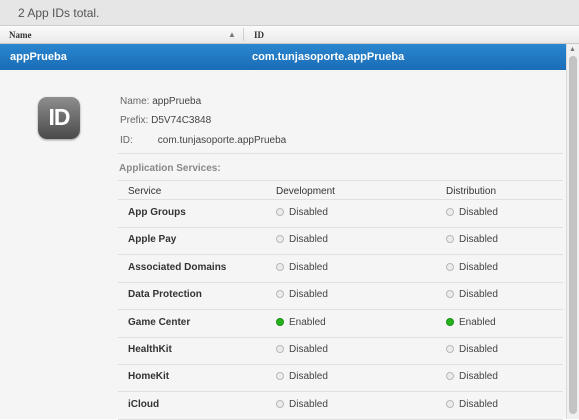 Image resolution: width=579 pixels, height=420 pixels. I want to click on service-name: HealthKit, so click(150, 349).